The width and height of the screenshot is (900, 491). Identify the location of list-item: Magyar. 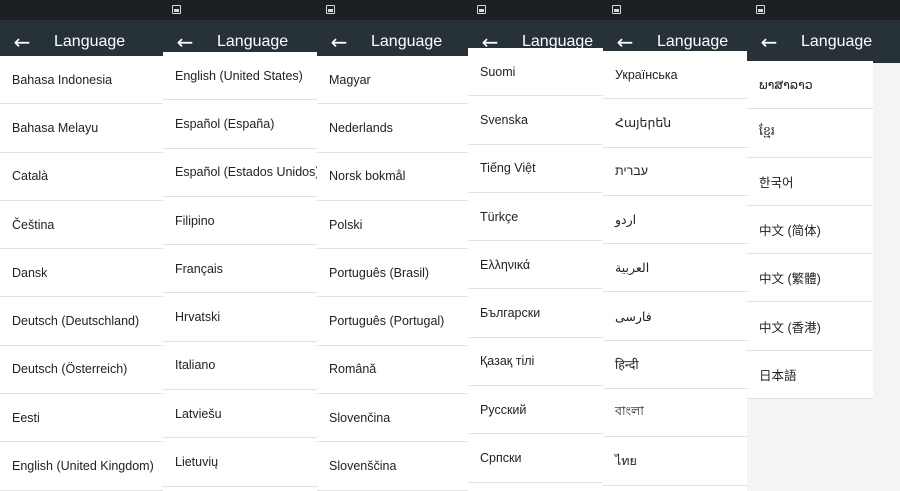
(392, 80).